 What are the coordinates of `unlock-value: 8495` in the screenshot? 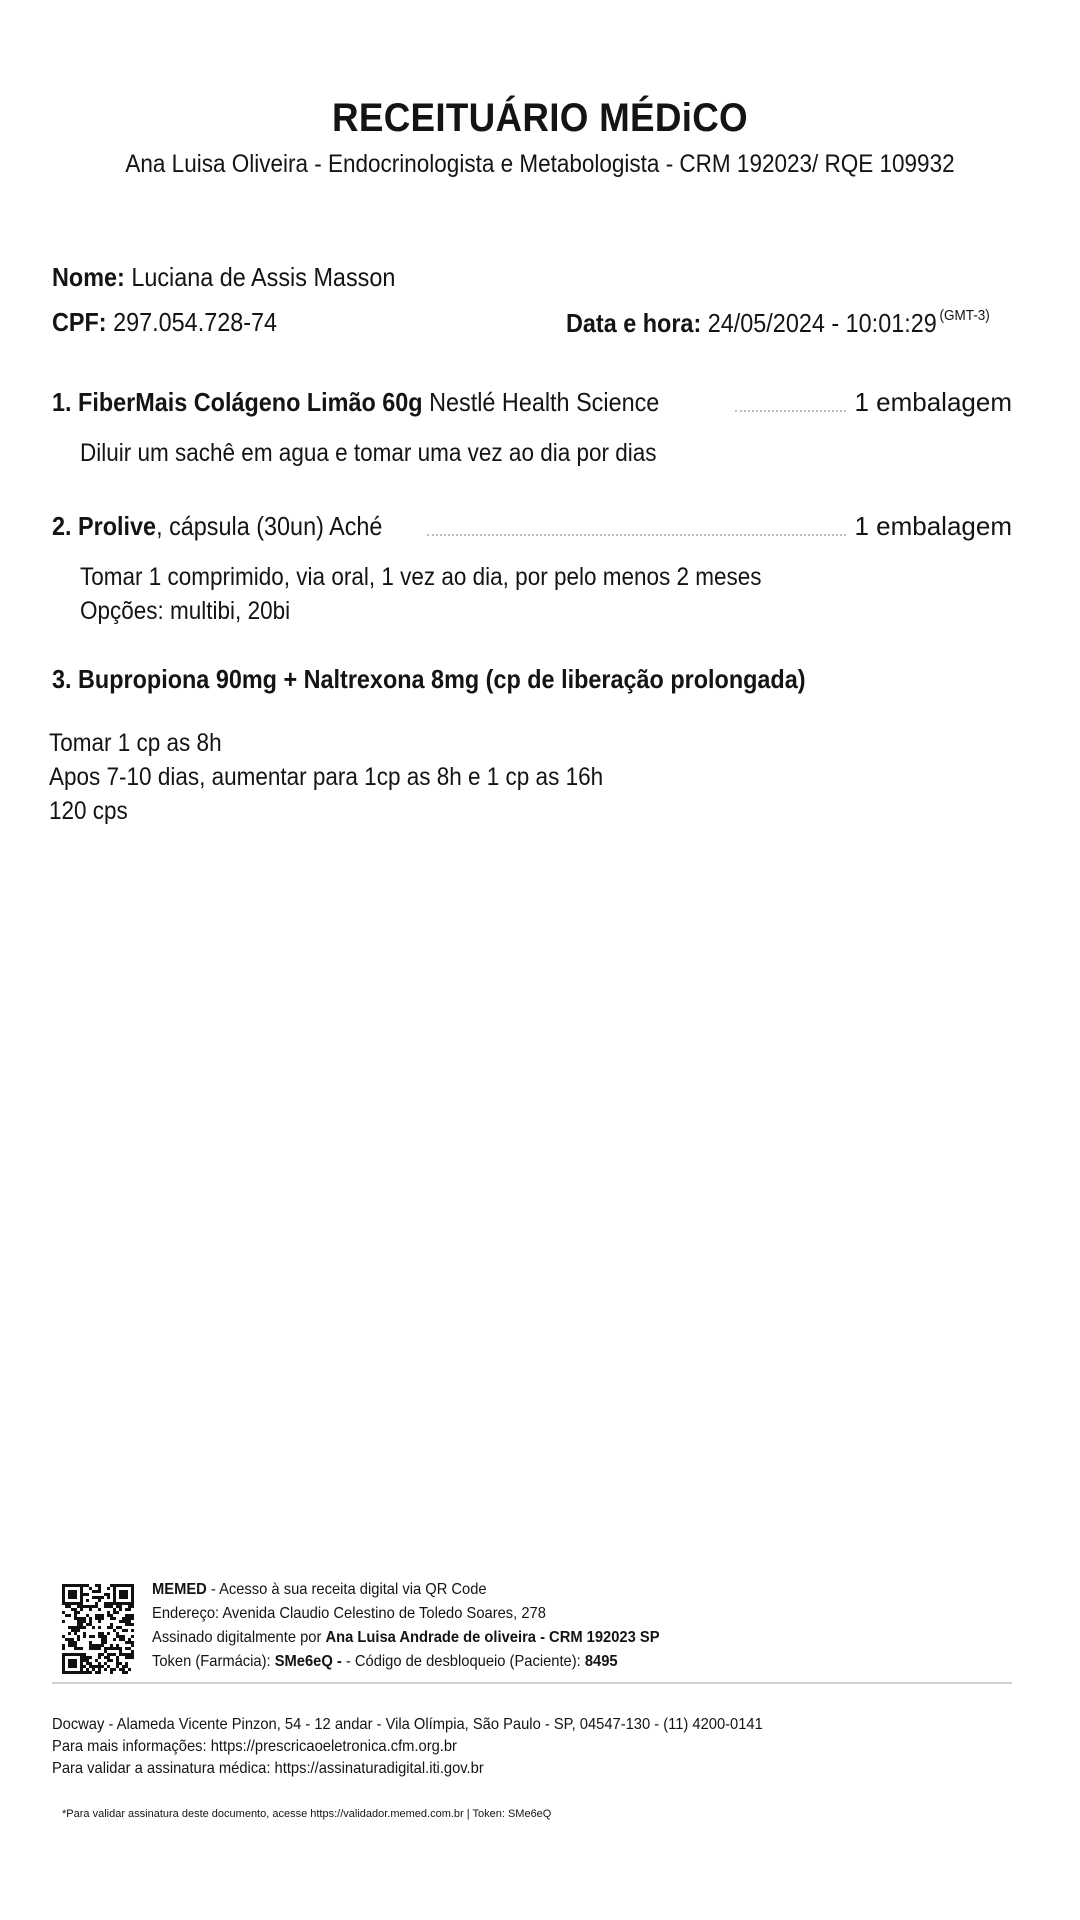 It's located at (601, 1661).